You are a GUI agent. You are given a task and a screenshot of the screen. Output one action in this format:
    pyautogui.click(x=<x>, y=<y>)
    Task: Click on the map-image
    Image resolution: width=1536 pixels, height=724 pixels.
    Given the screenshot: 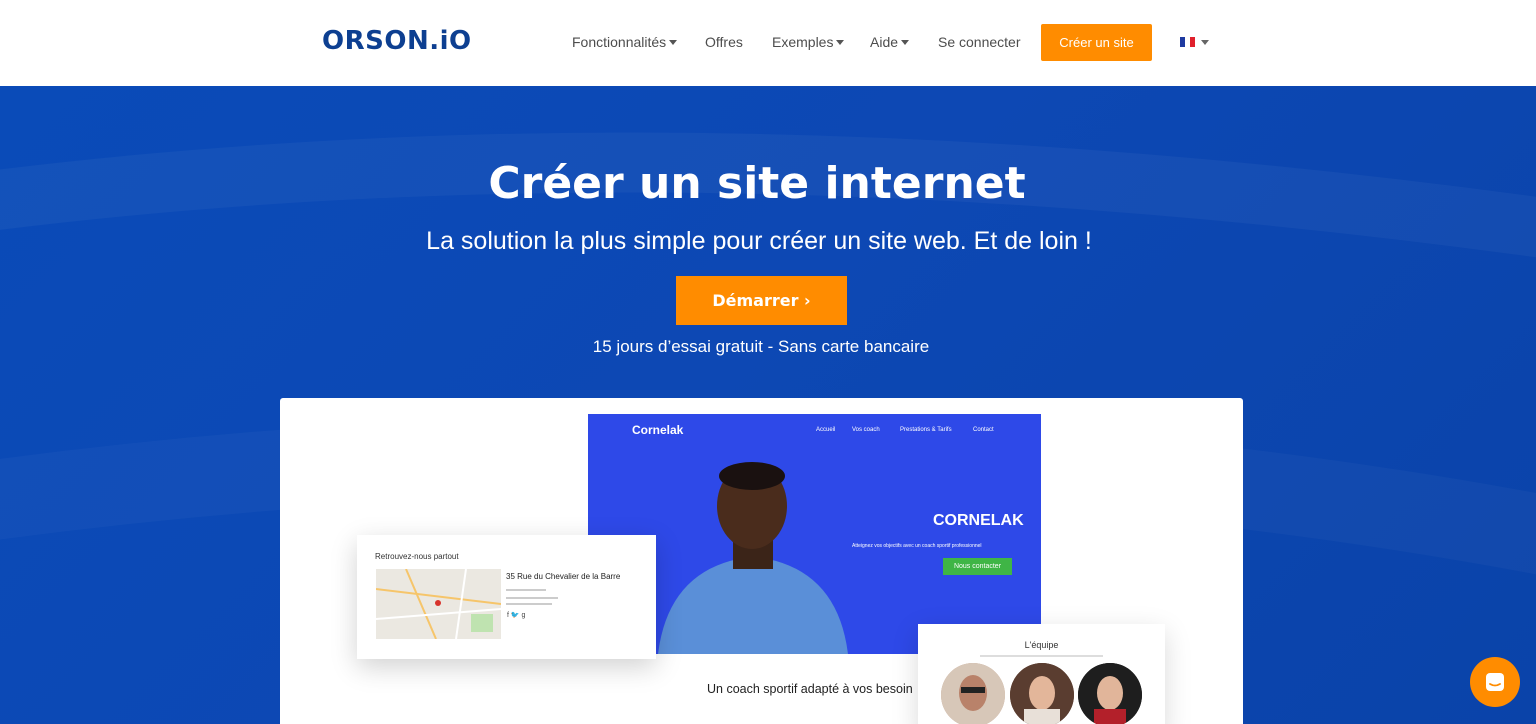 What is the action you would take?
    pyautogui.click(x=438, y=604)
    